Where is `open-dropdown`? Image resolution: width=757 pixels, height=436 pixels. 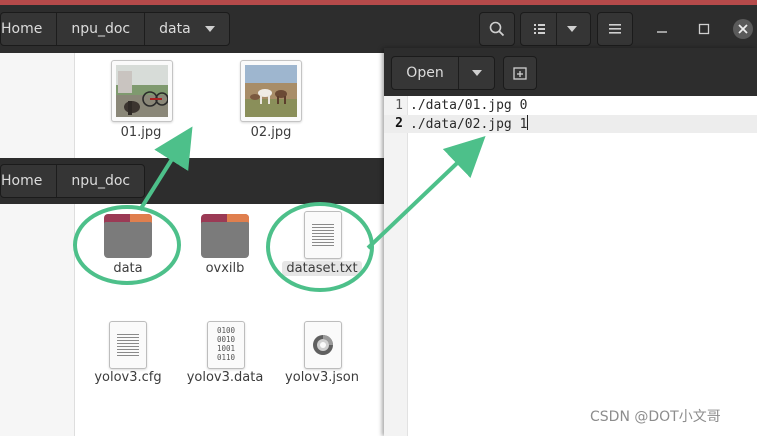
open-dropdown is located at coordinates (476, 73).